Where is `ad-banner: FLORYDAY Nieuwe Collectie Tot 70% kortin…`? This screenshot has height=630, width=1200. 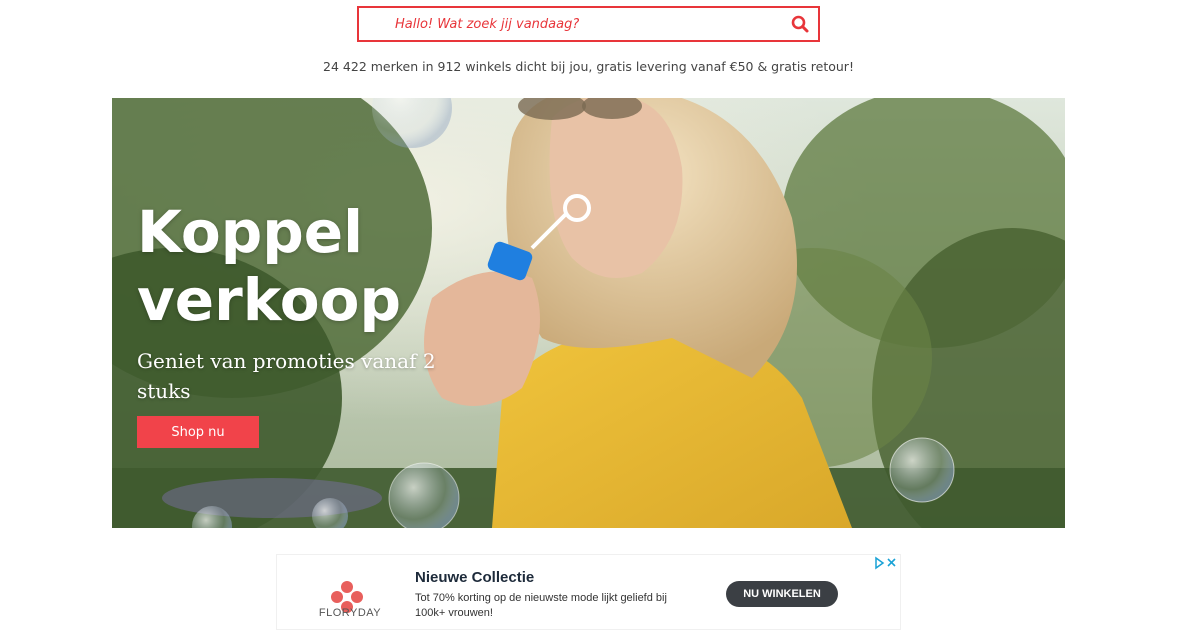 ad-banner: FLORYDAY Nieuwe Collectie Tot 70% kortin… is located at coordinates (588, 592).